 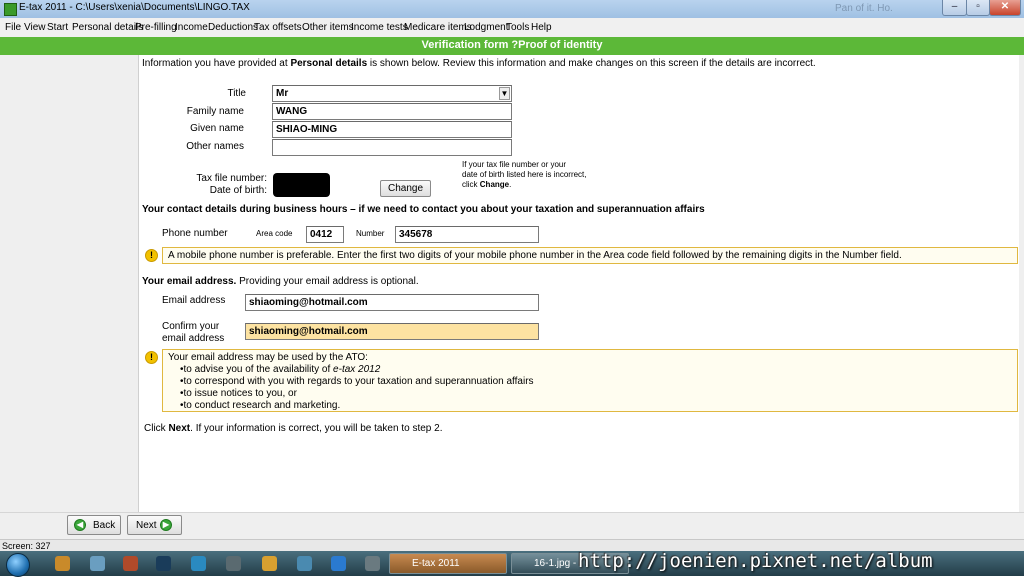 I want to click on email-note-item: •to conduct research and marketing., so click(x=260, y=405).